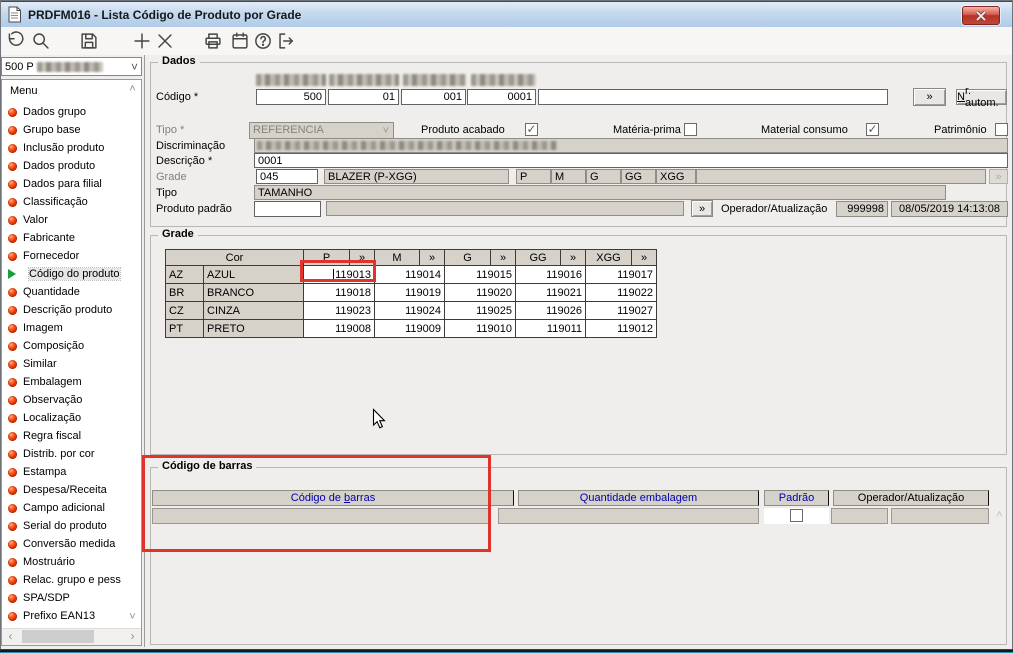  I want to click on sidebar-item-valor: Valor, so click(27, 220).